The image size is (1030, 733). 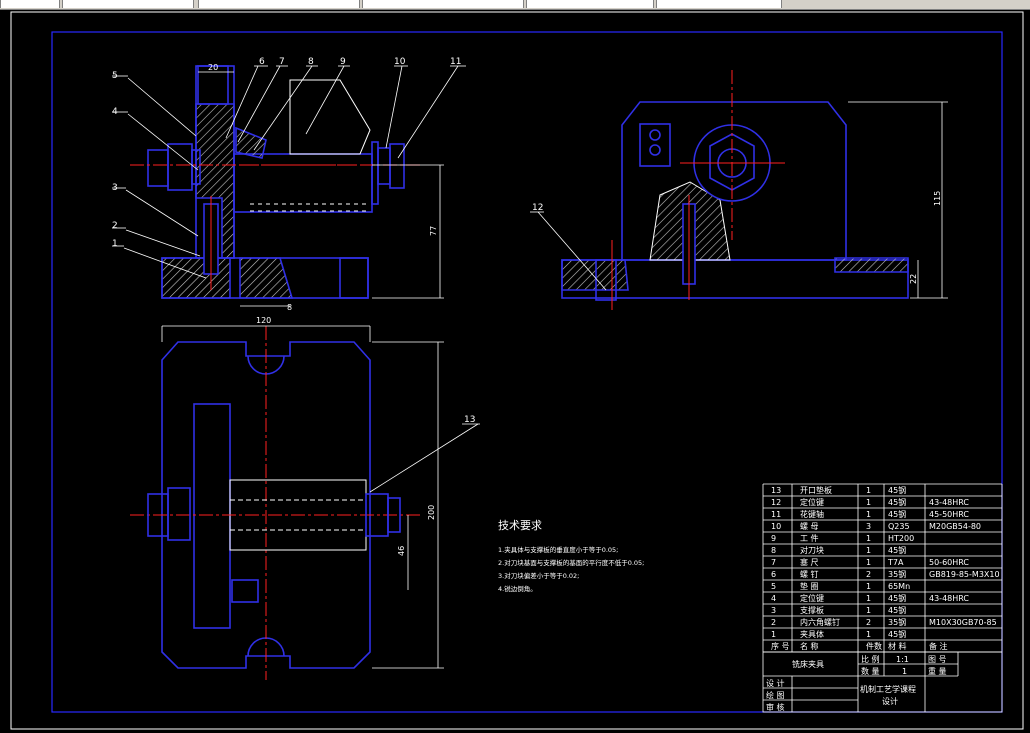 I want to click on balloon-7: 7, so click(x=282, y=62).